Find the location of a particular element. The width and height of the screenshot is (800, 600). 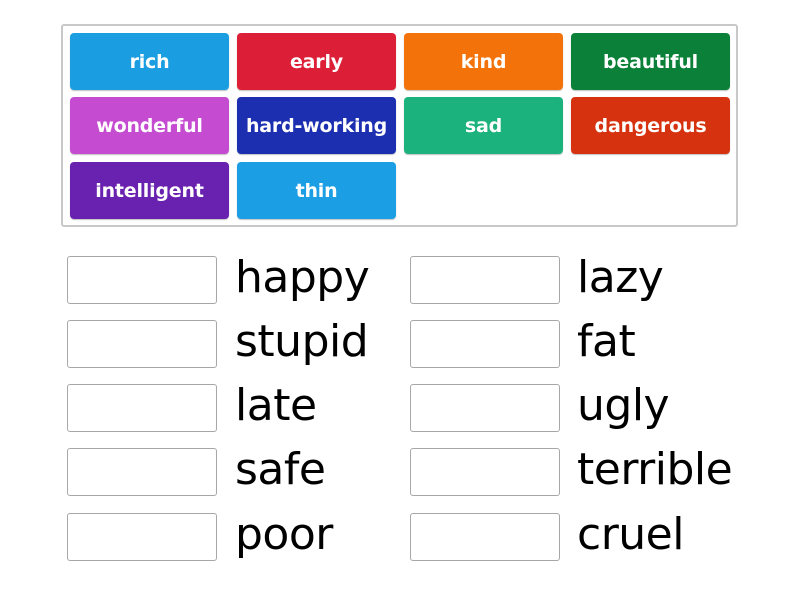

target-word: stupid is located at coordinates (302, 341).